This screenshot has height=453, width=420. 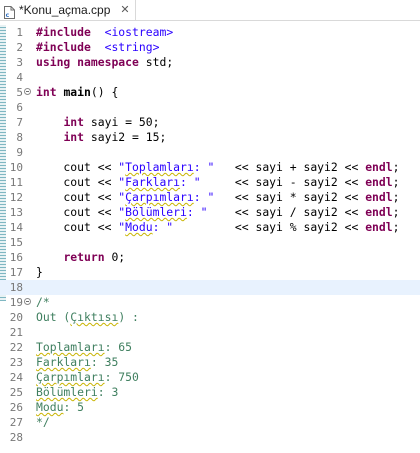 I want to click on line-number: 22, so click(x=16, y=347).